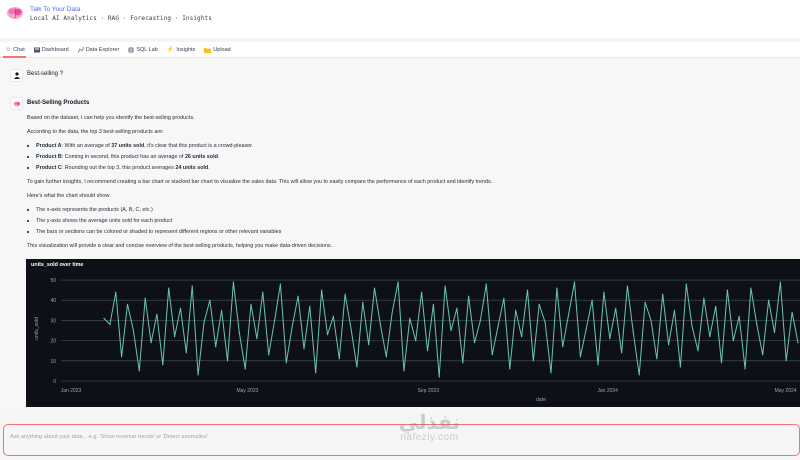 The image size is (800, 460). I want to click on y-tick-label: 40, so click(53, 301).